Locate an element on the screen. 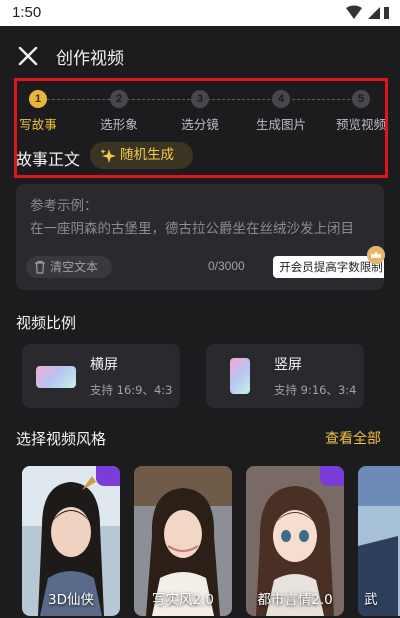 The image size is (400, 618). step-number: 2 is located at coordinates (119, 99).